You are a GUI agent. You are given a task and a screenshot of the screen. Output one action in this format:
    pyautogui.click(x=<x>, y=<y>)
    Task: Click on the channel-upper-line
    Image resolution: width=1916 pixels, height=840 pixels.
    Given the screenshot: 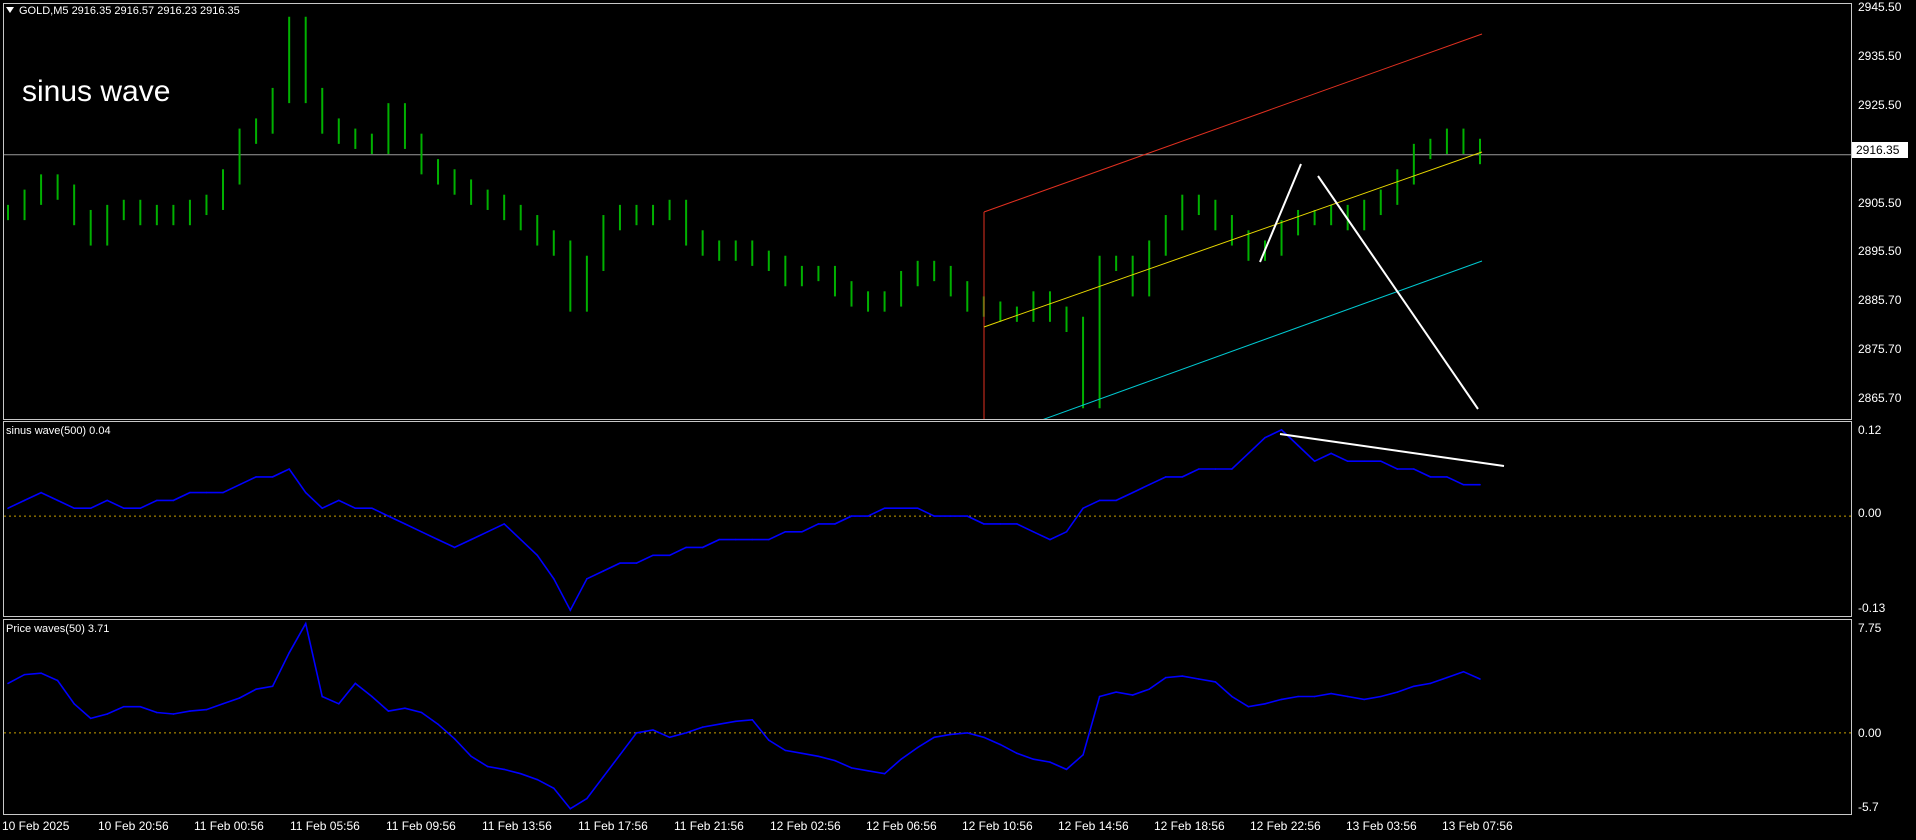 What is the action you would take?
    pyautogui.click(x=1233, y=123)
    